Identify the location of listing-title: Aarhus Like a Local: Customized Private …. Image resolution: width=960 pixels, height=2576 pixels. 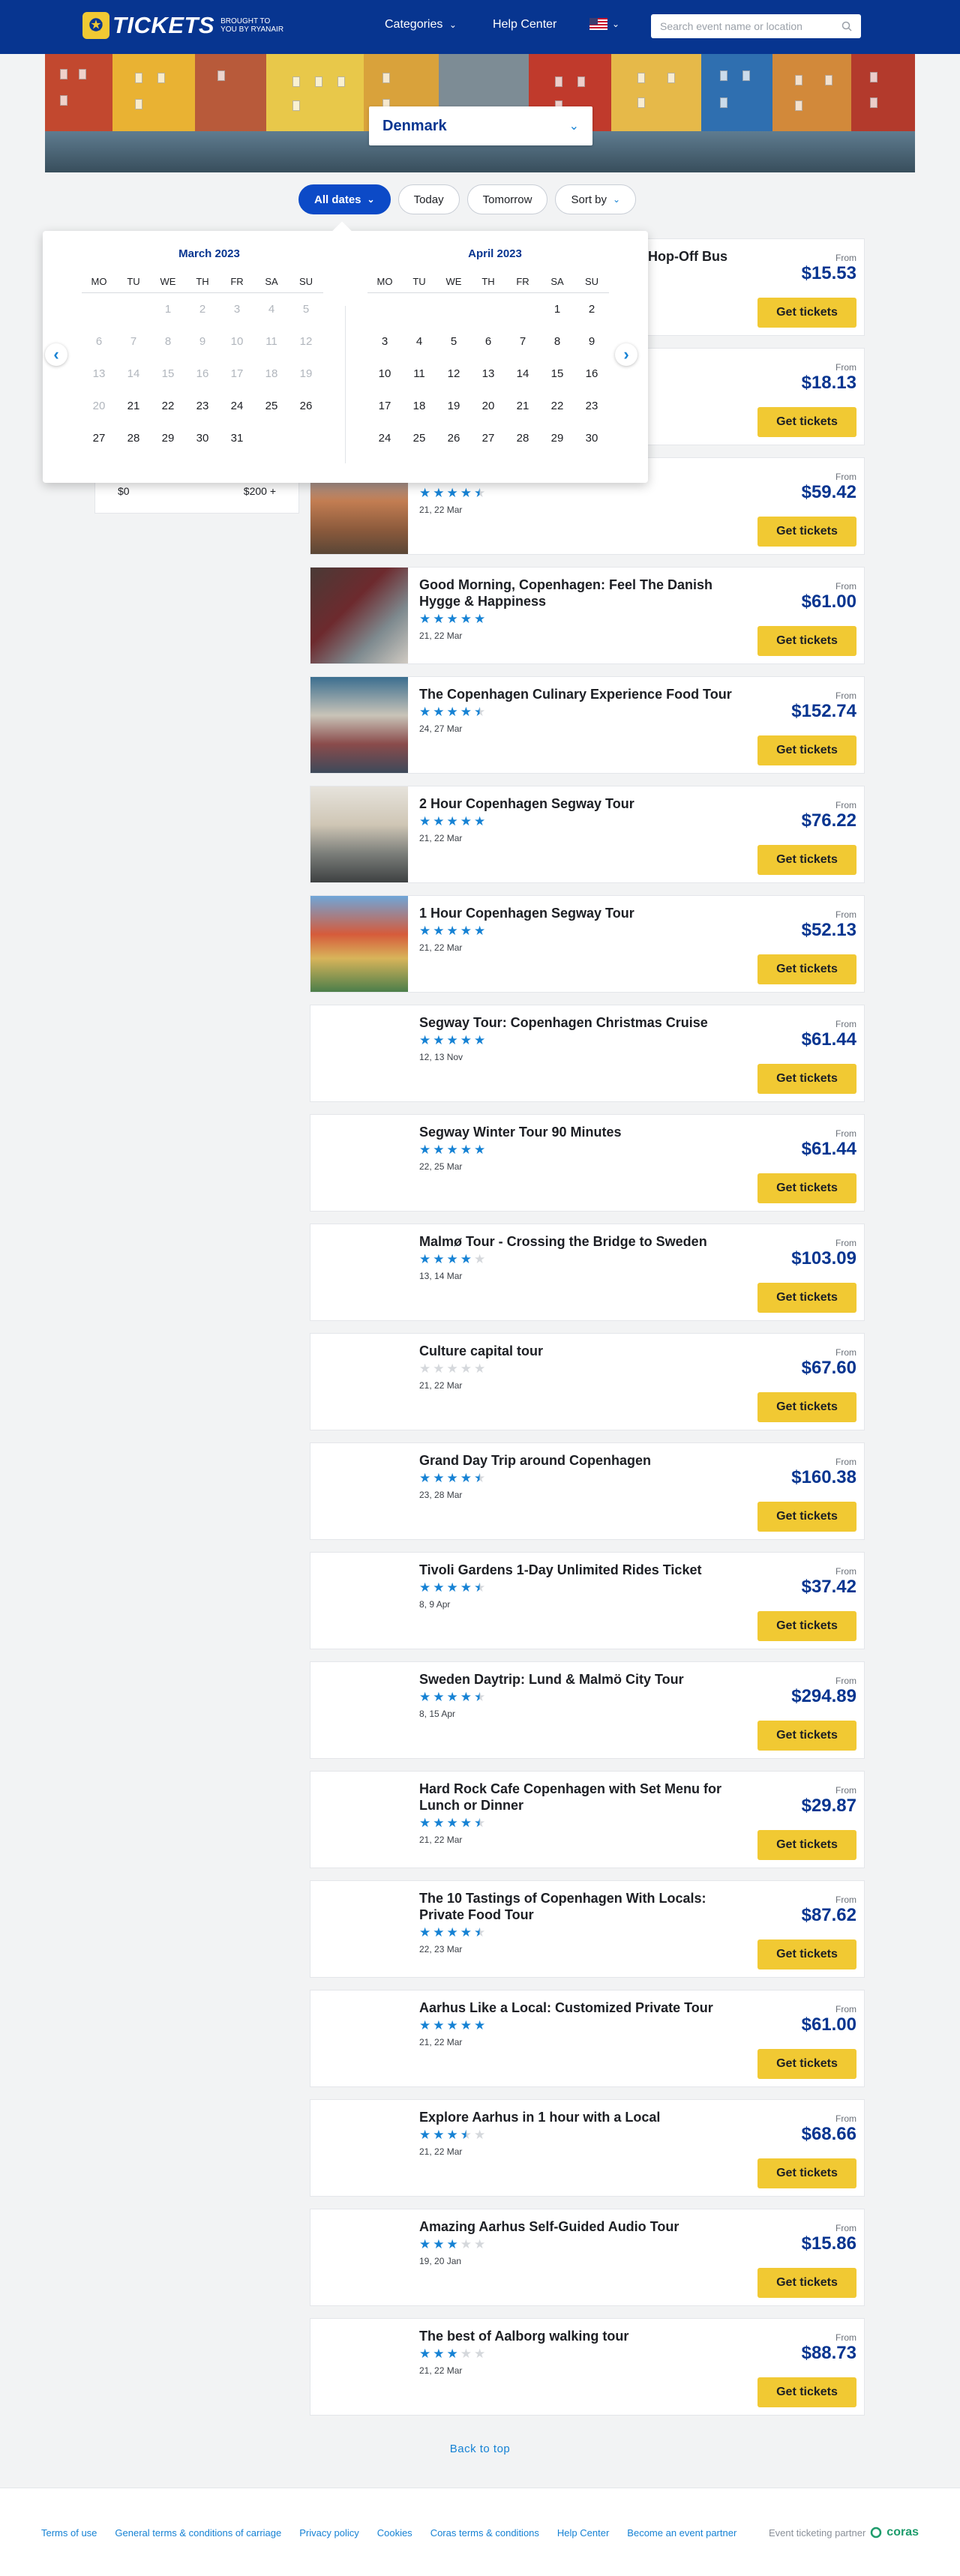
(576, 2008).